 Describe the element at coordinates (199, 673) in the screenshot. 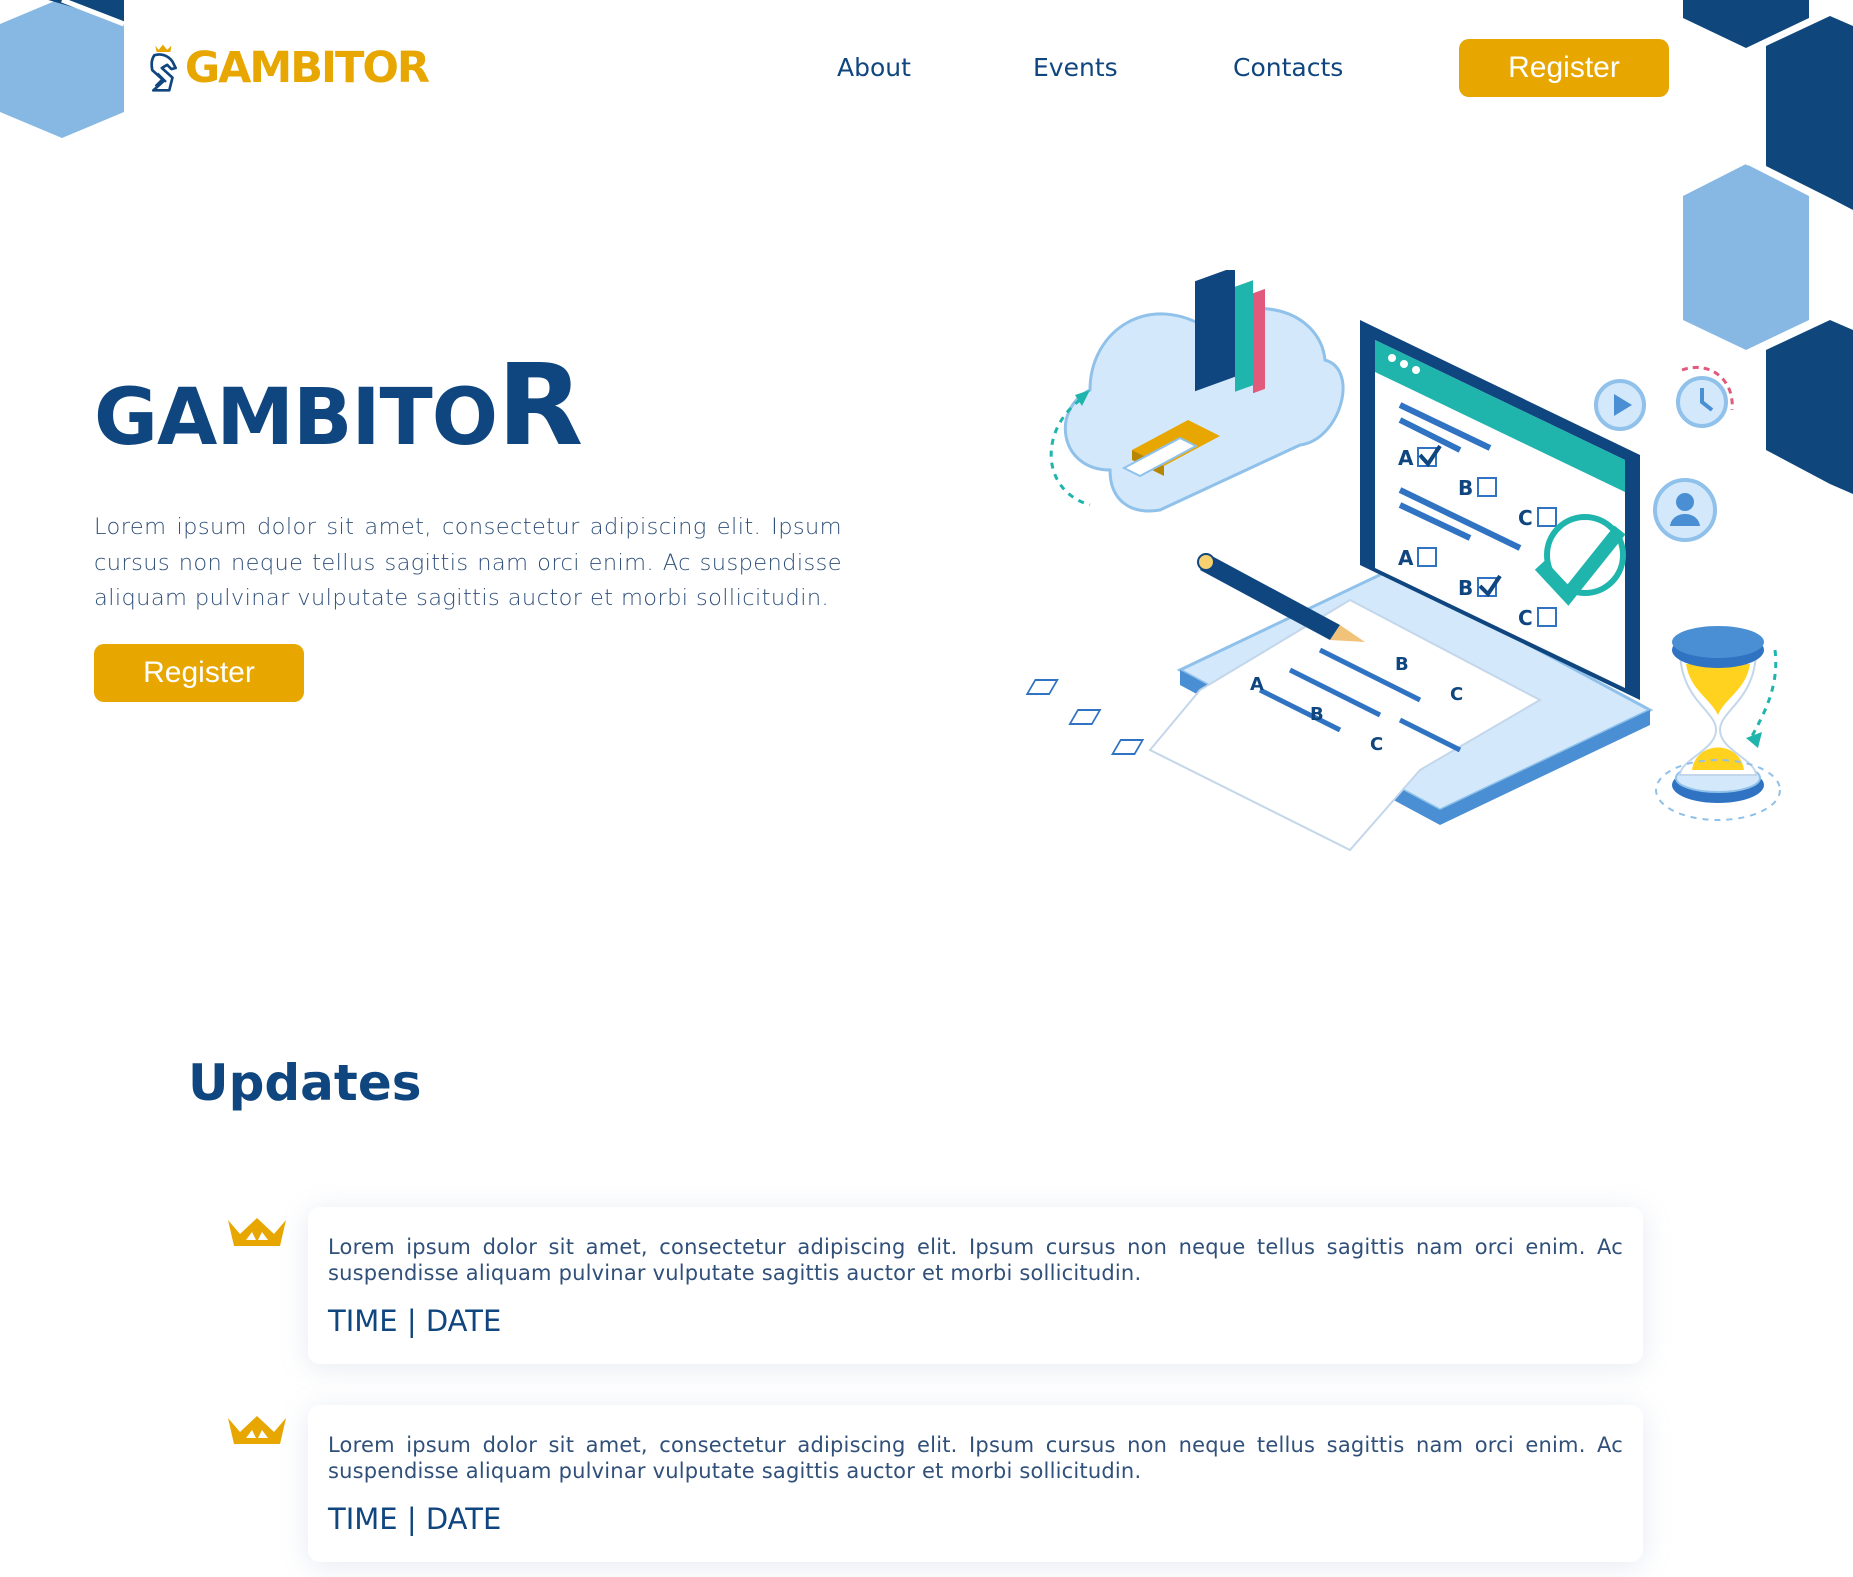

I see `hero-register-button: Register` at that location.